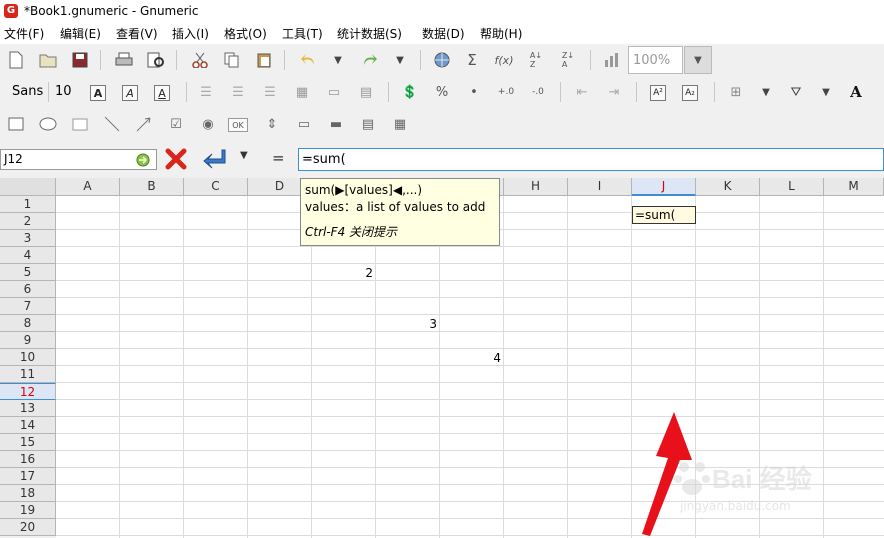 The width and height of the screenshot is (884, 538). What do you see at coordinates (538, 92) in the screenshot?
I see `decrease-decimals-icon: -.0` at bounding box center [538, 92].